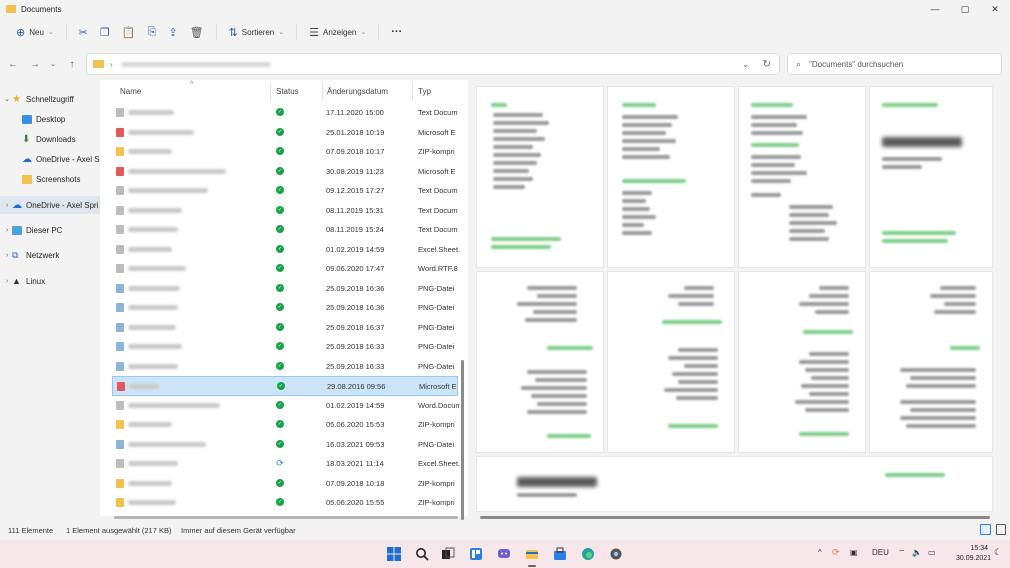 This screenshot has width=1010, height=568. I want to click on task-view-icon, so click(448, 554).